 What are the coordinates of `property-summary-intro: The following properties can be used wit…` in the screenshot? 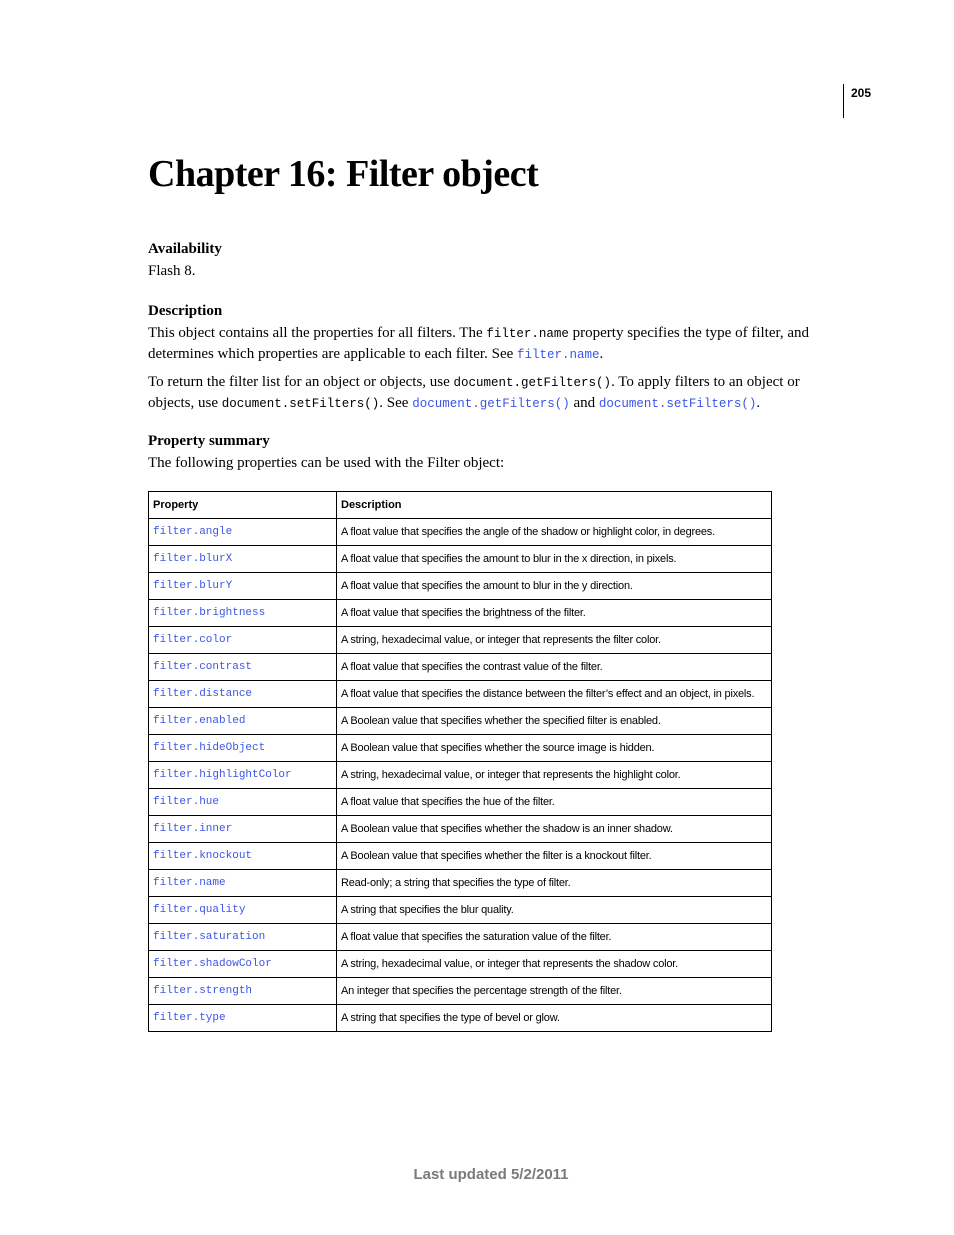 It's located at (326, 463).